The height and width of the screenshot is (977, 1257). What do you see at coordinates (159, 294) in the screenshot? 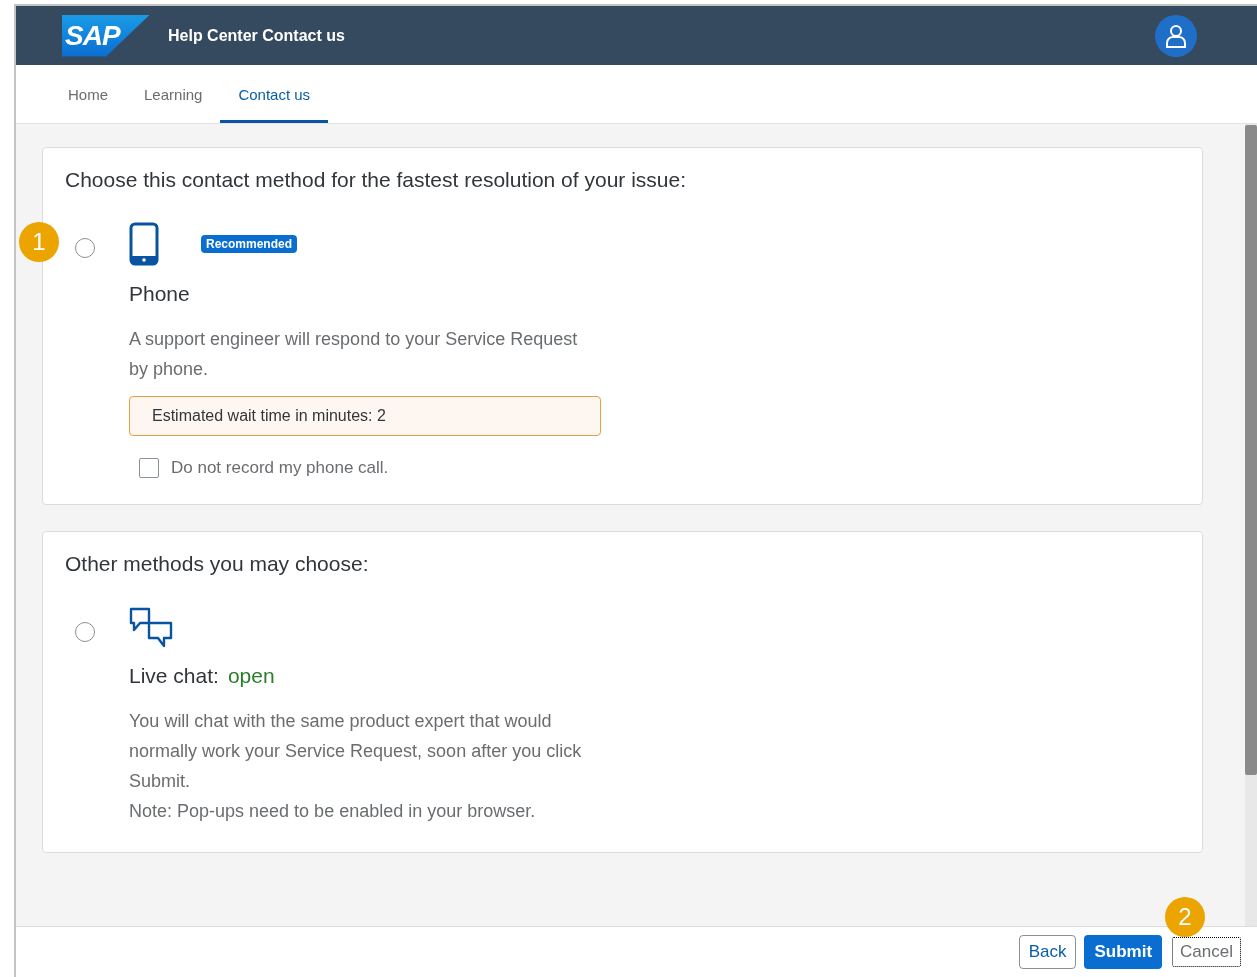
I see `option-title: Phone` at bounding box center [159, 294].